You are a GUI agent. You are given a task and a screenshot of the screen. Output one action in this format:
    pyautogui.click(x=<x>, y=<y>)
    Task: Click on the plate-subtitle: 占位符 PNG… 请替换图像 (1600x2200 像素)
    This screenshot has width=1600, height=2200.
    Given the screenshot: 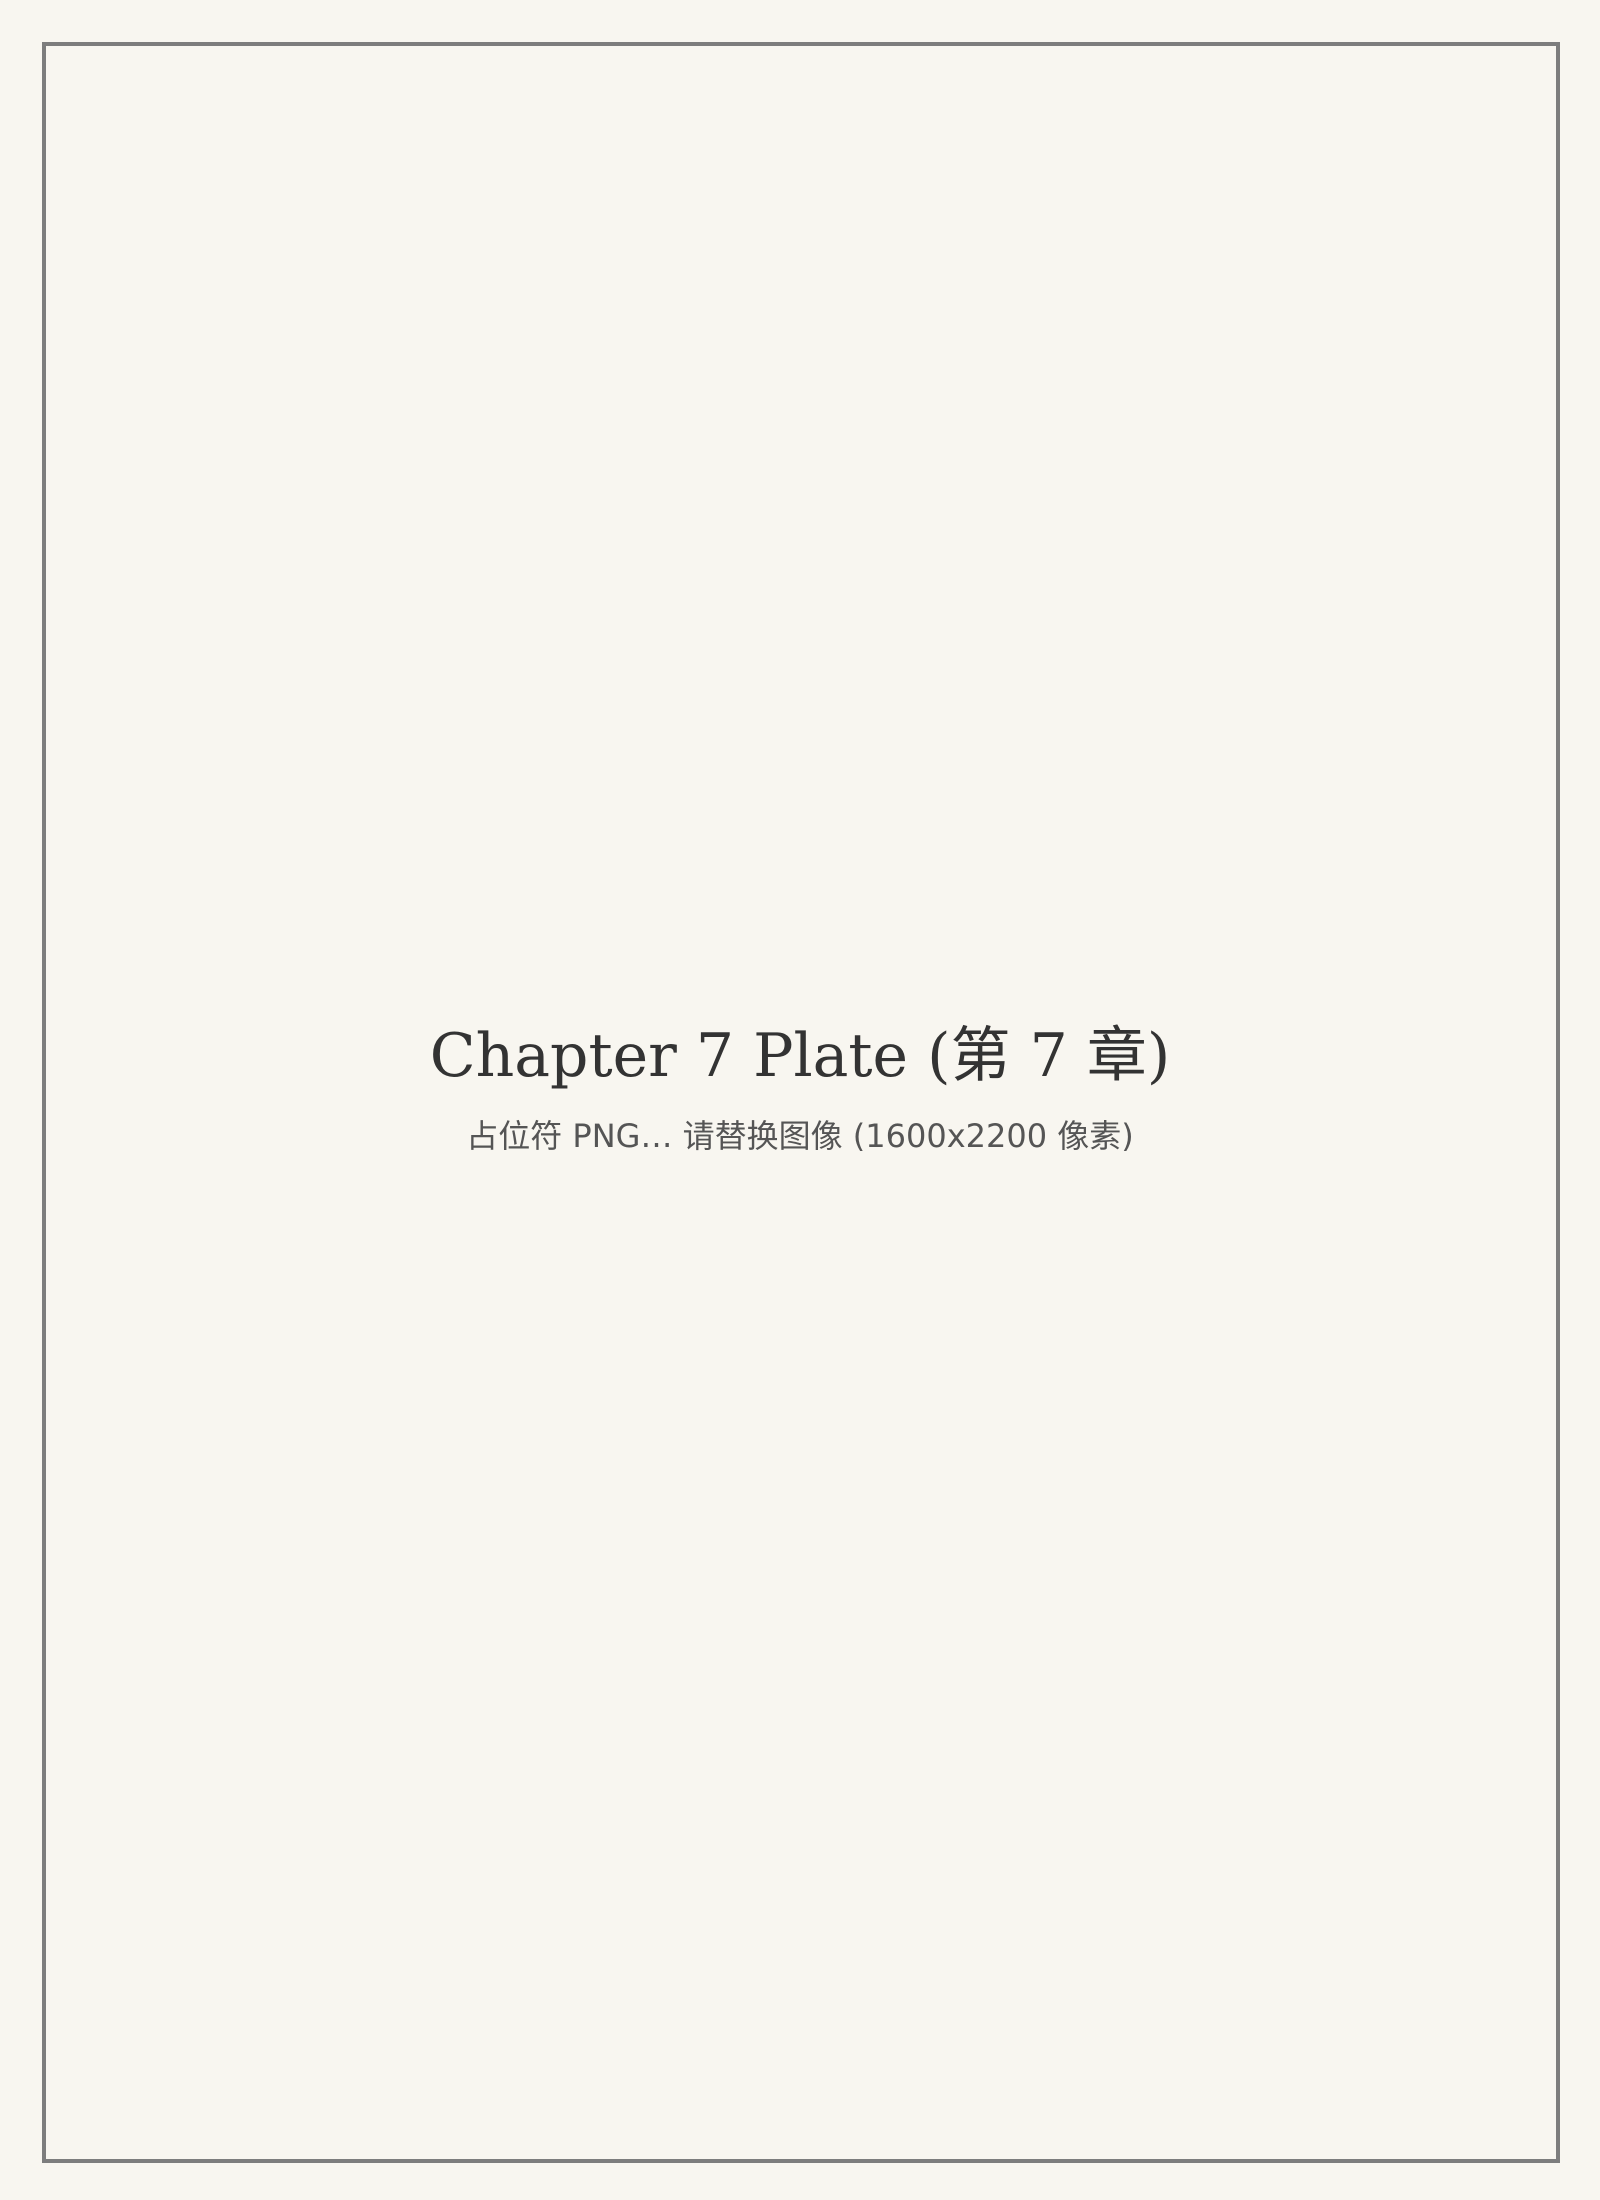 What is the action you would take?
    pyautogui.click(x=800, y=1136)
    